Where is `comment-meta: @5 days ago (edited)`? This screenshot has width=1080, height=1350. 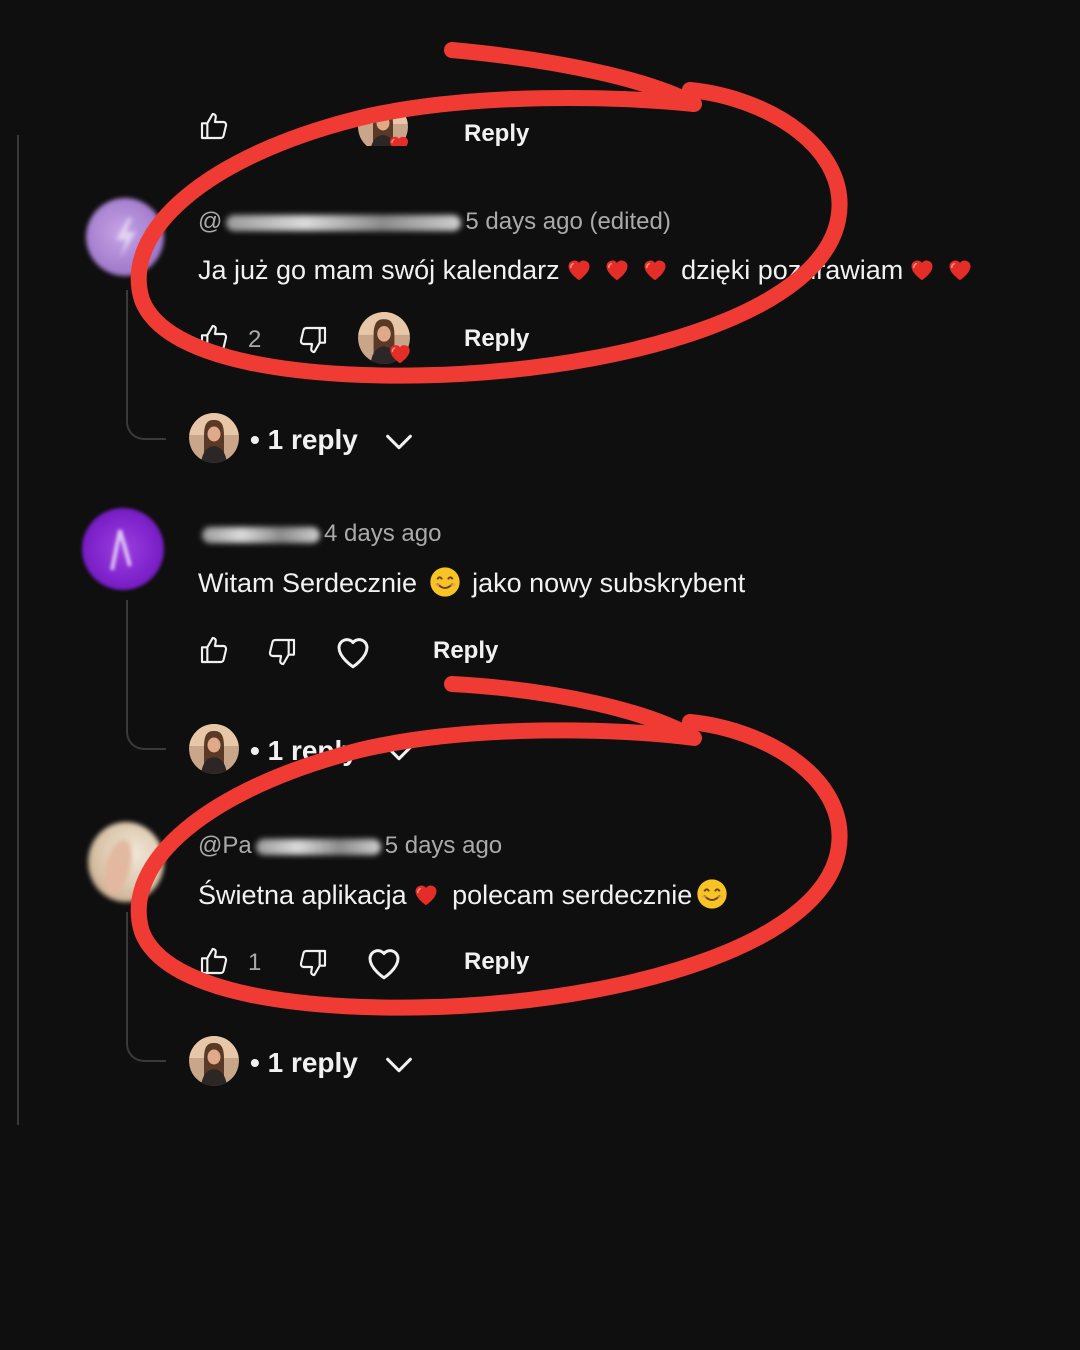 comment-meta: @5 days ago (edited) is located at coordinates (434, 222).